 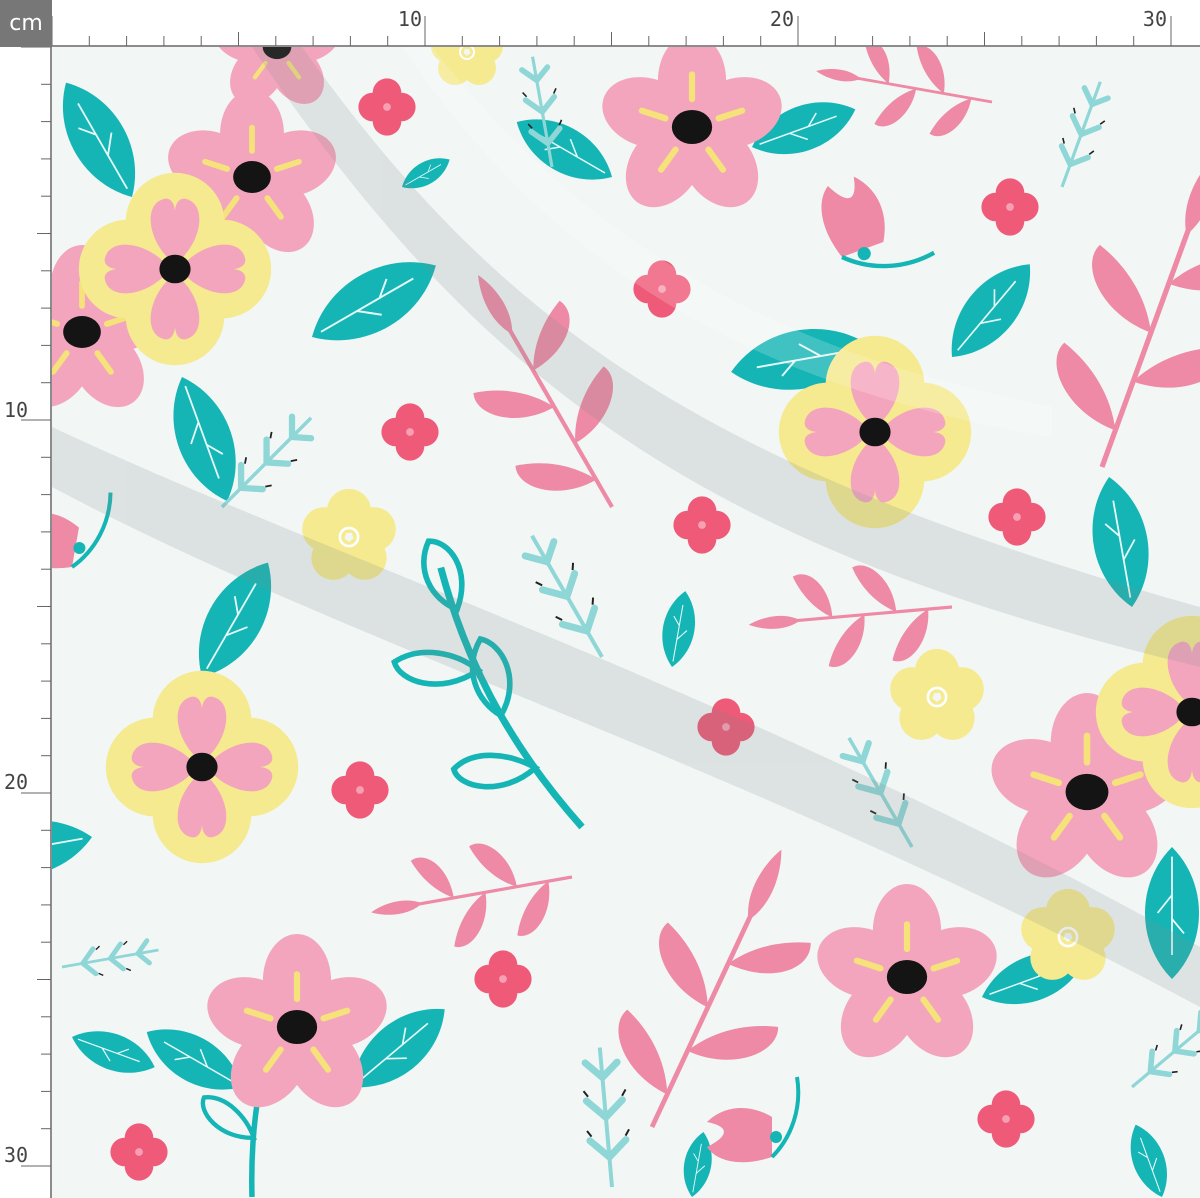 I want to click on left-ruler-label-10: 10, so click(x=16, y=410).